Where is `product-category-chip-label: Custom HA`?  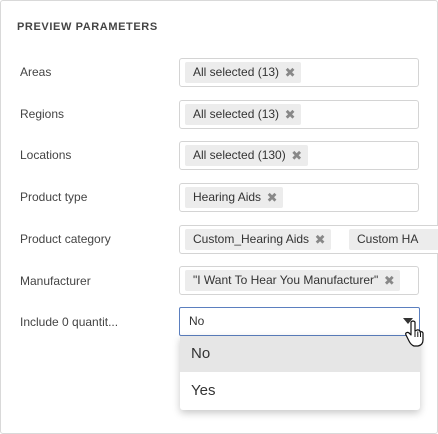
product-category-chip-label: Custom HA is located at coordinates (388, 239).